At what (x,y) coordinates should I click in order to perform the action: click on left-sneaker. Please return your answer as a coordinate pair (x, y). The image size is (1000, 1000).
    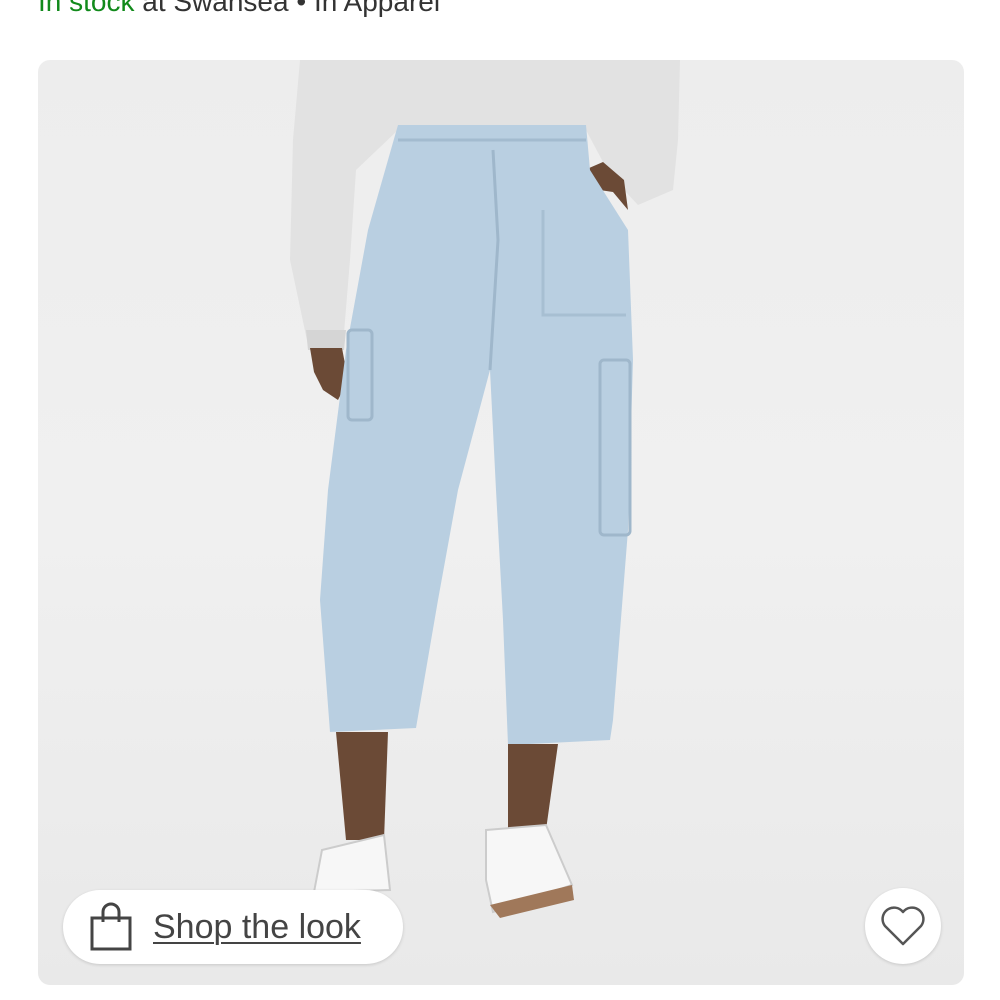
    Looking at the image, I should click on (352, 863).